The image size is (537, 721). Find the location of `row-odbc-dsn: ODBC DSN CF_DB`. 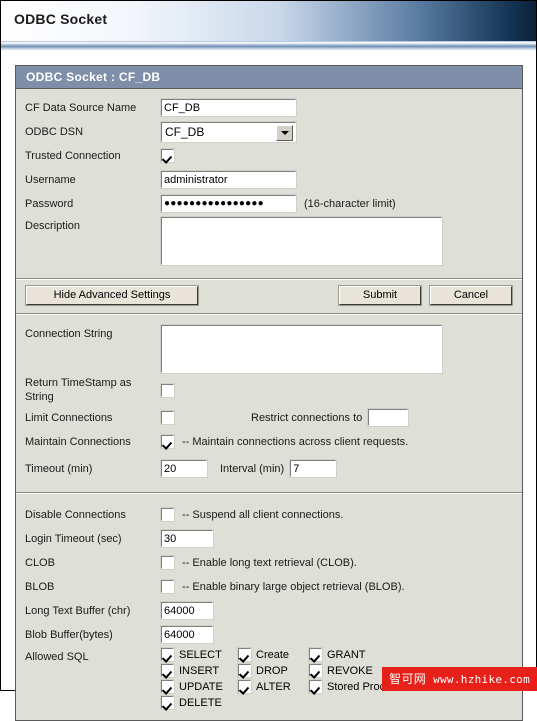

row-odbc-dsn: ODBC DSN CF_DB is located at coordinates (269, 131).